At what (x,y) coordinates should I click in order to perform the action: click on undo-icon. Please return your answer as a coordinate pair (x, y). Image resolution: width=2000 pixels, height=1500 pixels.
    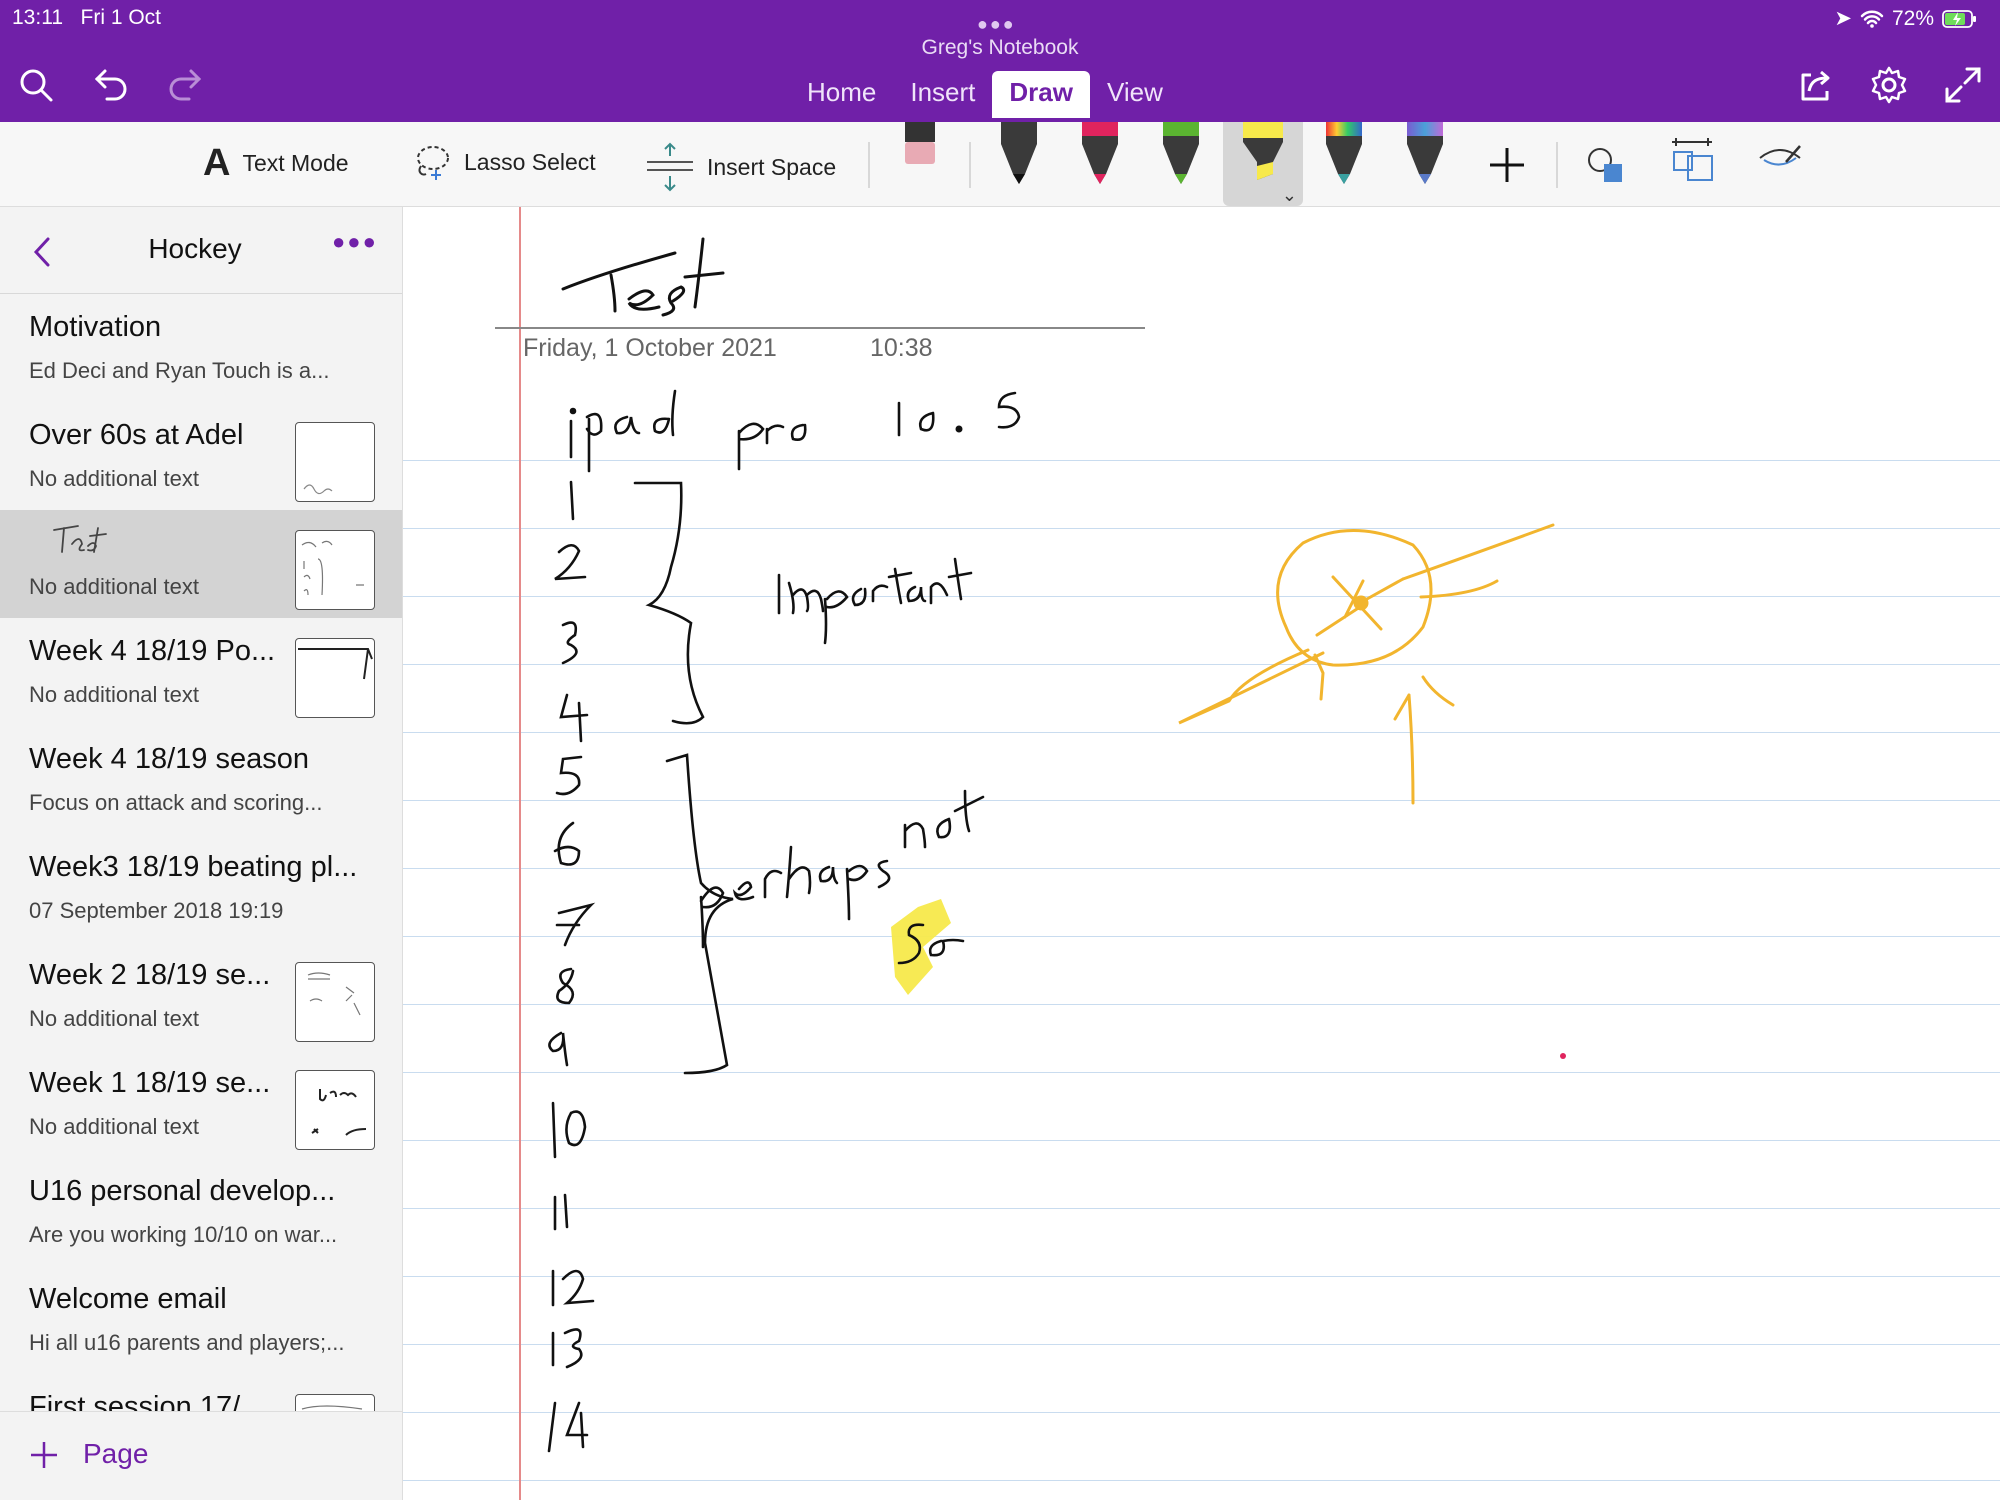
    Looking at the image, I should click on (111, 85).